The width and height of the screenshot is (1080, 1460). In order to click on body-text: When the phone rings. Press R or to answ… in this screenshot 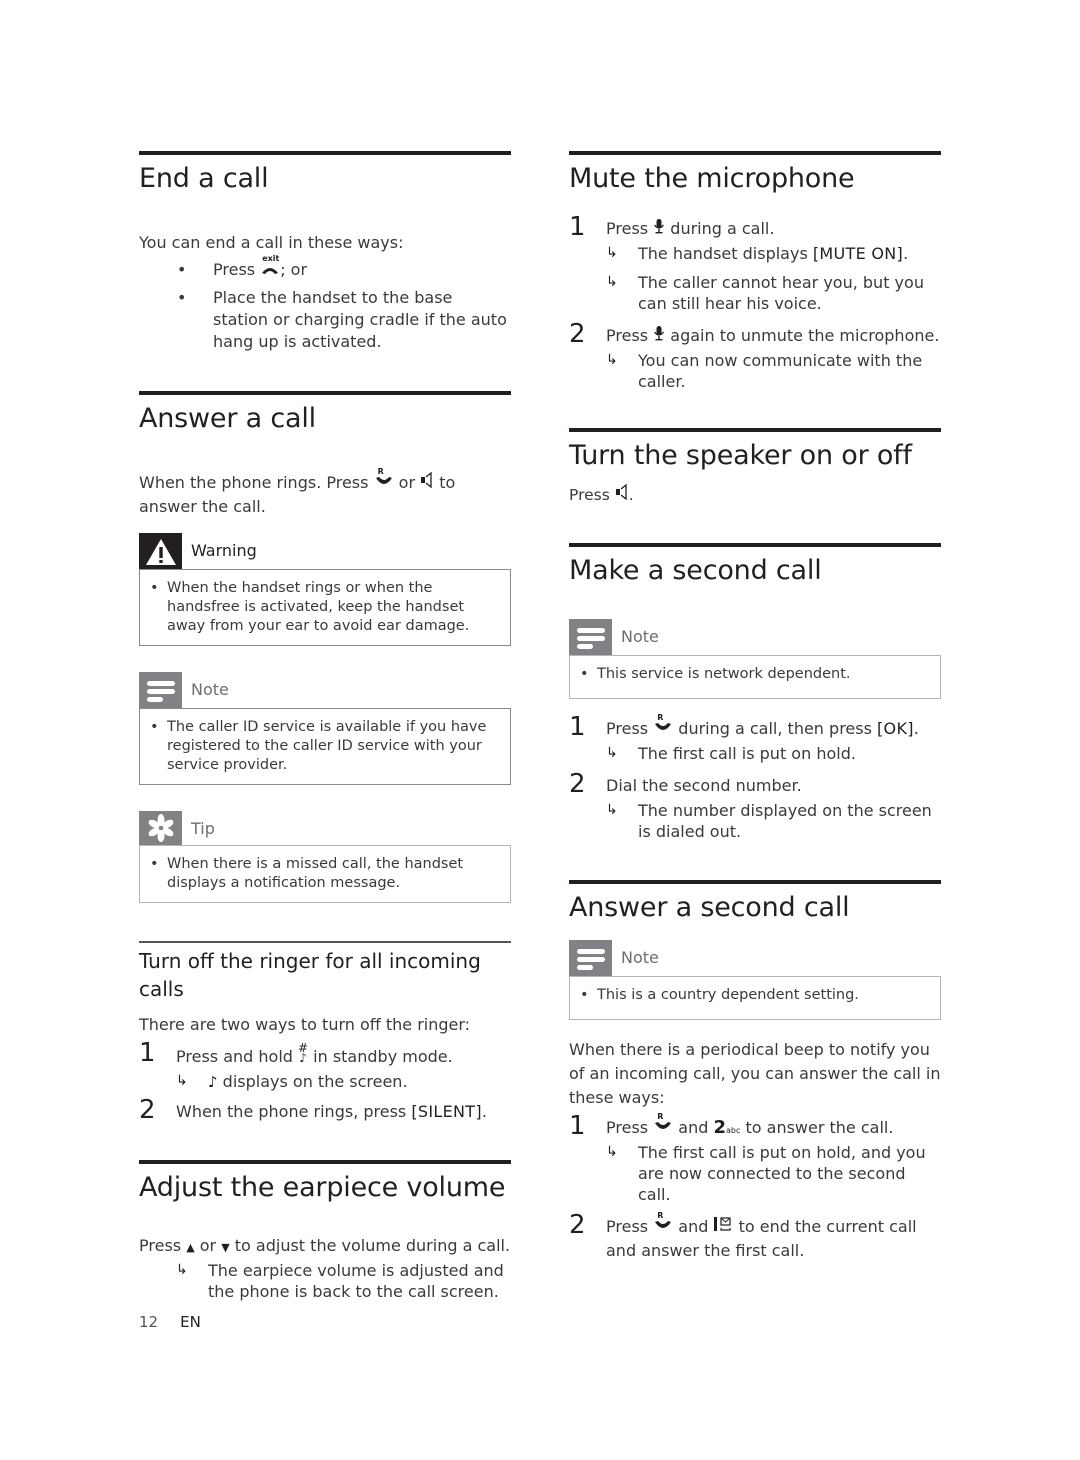, I will do `click(297, 492)`.